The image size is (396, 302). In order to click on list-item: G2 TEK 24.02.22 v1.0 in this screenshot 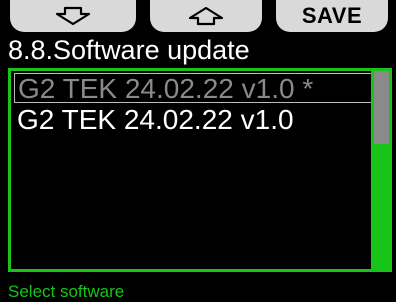, I will do `click(194, 120)`.